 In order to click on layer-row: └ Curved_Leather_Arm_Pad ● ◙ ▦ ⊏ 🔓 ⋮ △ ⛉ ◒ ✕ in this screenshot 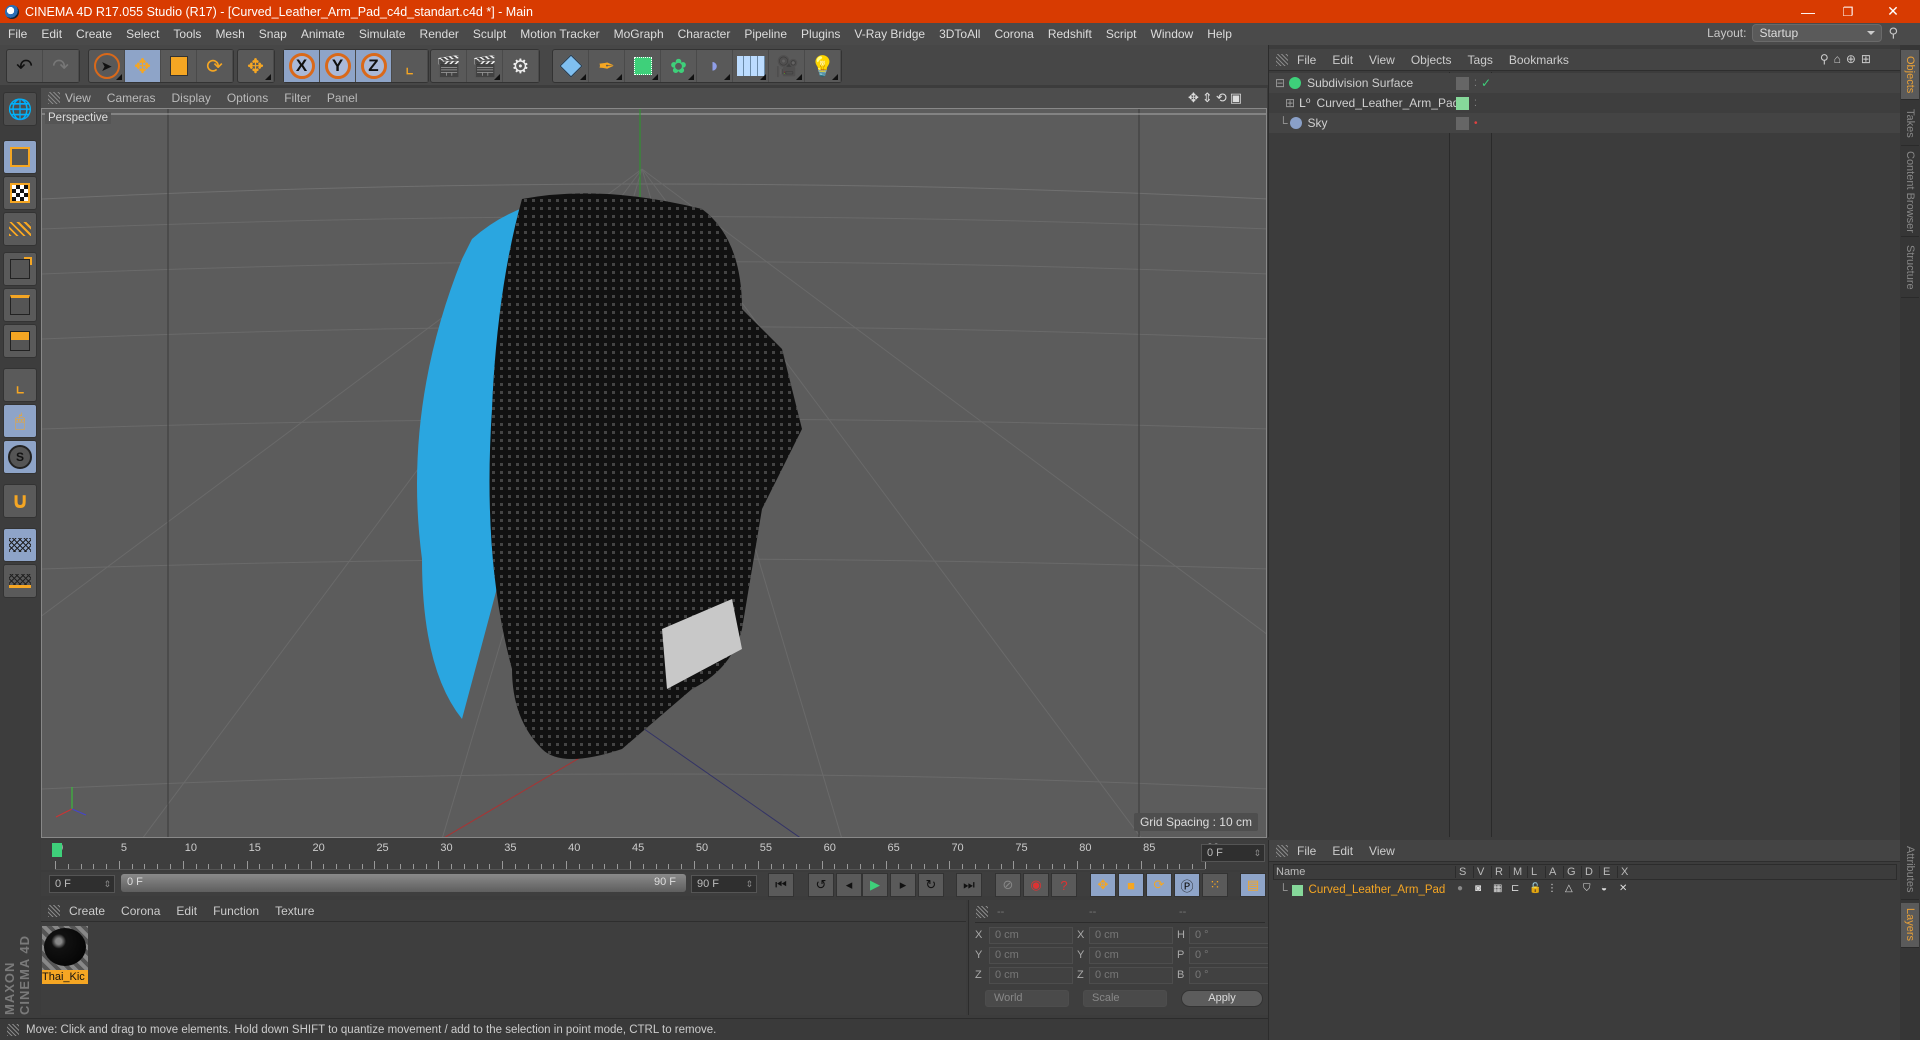, I will do `click(1585, 890)`.